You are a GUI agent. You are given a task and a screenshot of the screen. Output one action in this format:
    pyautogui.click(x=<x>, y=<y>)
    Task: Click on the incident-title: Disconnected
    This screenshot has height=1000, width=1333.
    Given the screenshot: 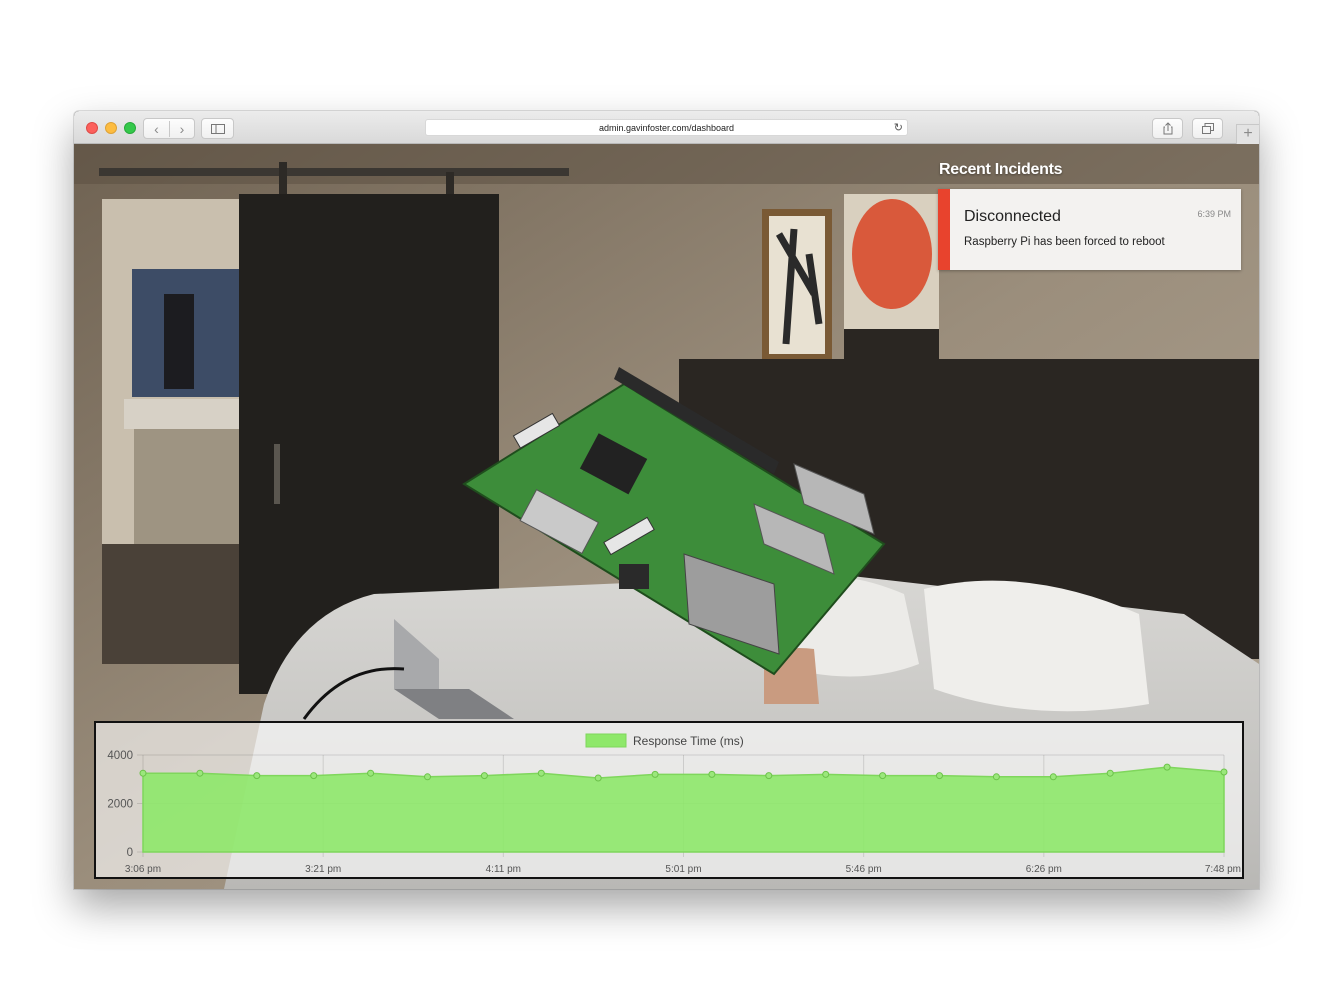 What is the action you would take?
    pyautogui.click(x=1012, y=216)
    